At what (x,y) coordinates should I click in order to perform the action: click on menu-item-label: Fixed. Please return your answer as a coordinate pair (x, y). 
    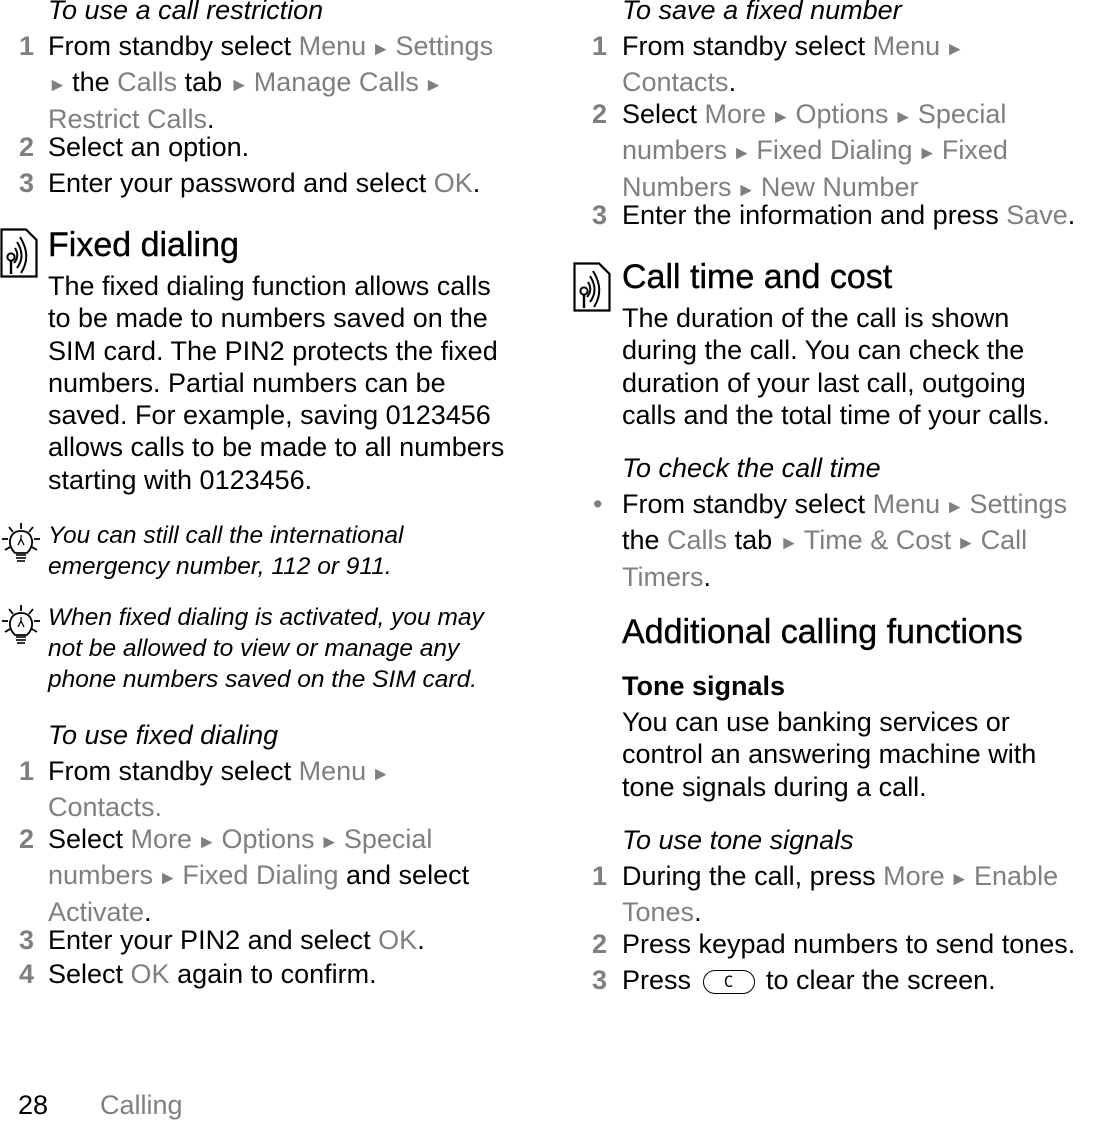
    Looking at the image, I should click on (974, 150).